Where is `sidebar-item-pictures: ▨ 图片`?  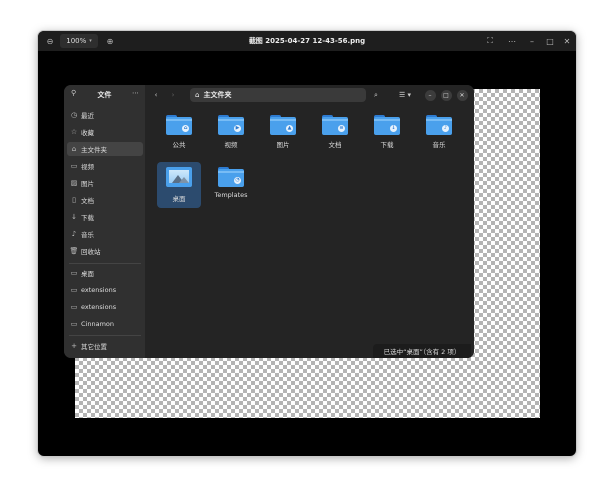 sidebar-item-pictures: ▨ 图片 is located at coordinates (105, 183).